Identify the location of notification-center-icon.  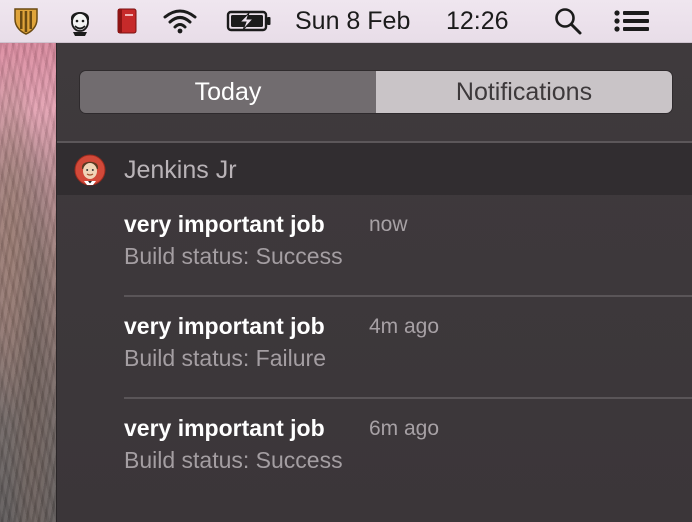
(632, 21).